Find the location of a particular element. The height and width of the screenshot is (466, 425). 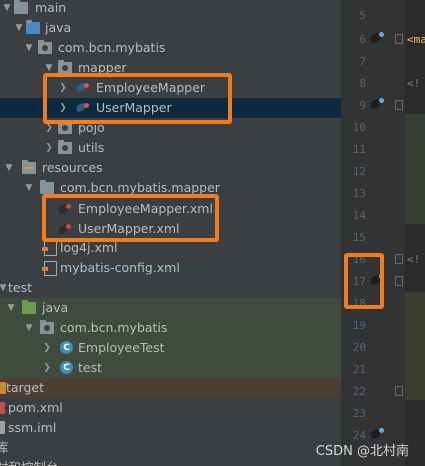

tree-item-label: pom.xml is located at coordinates (35, 407).